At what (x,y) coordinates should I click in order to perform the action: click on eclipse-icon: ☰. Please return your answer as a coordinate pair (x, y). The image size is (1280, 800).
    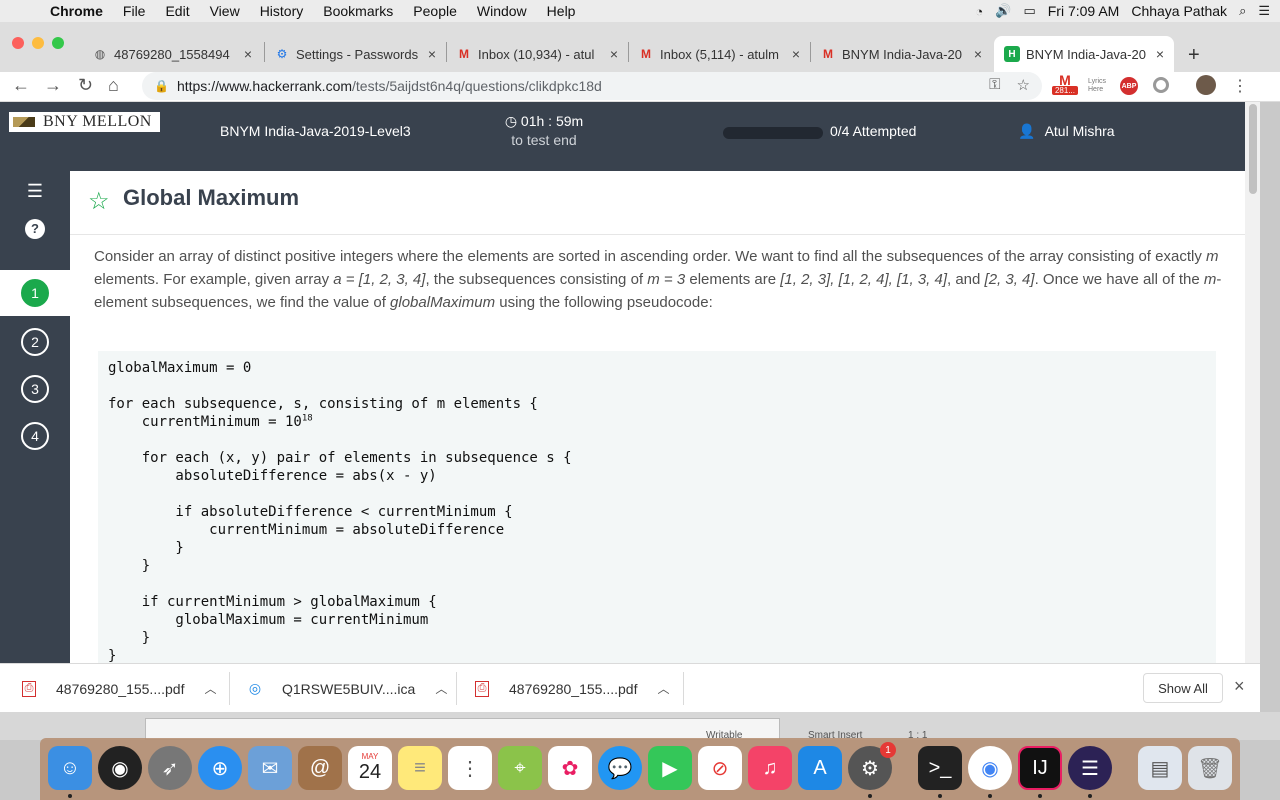
    Looking at the image, I should click on (1090, 768).